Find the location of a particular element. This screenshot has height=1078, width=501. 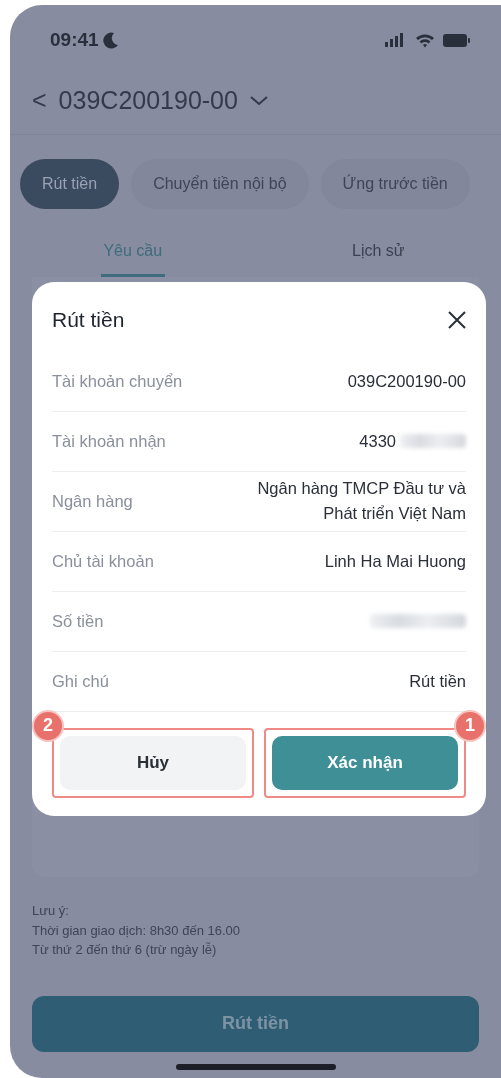

tab: Yêu cầu is located at coordinates (133, 251).